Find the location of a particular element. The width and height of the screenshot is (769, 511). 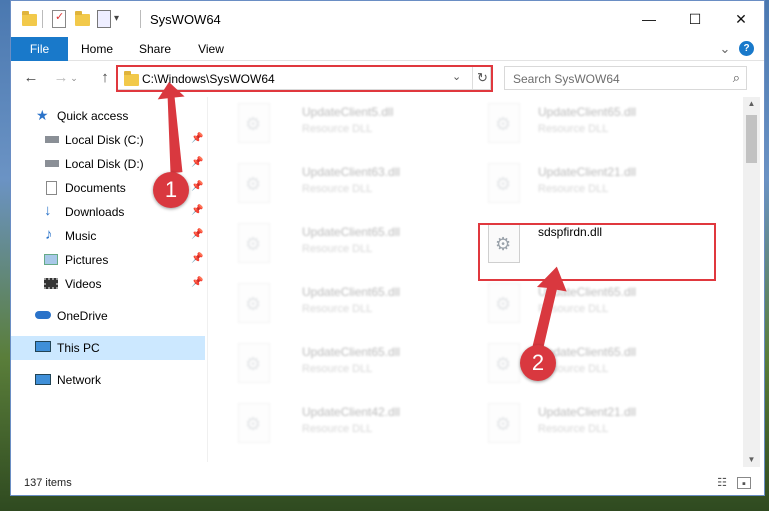

videos-icon is located at coordinates (51, 283).